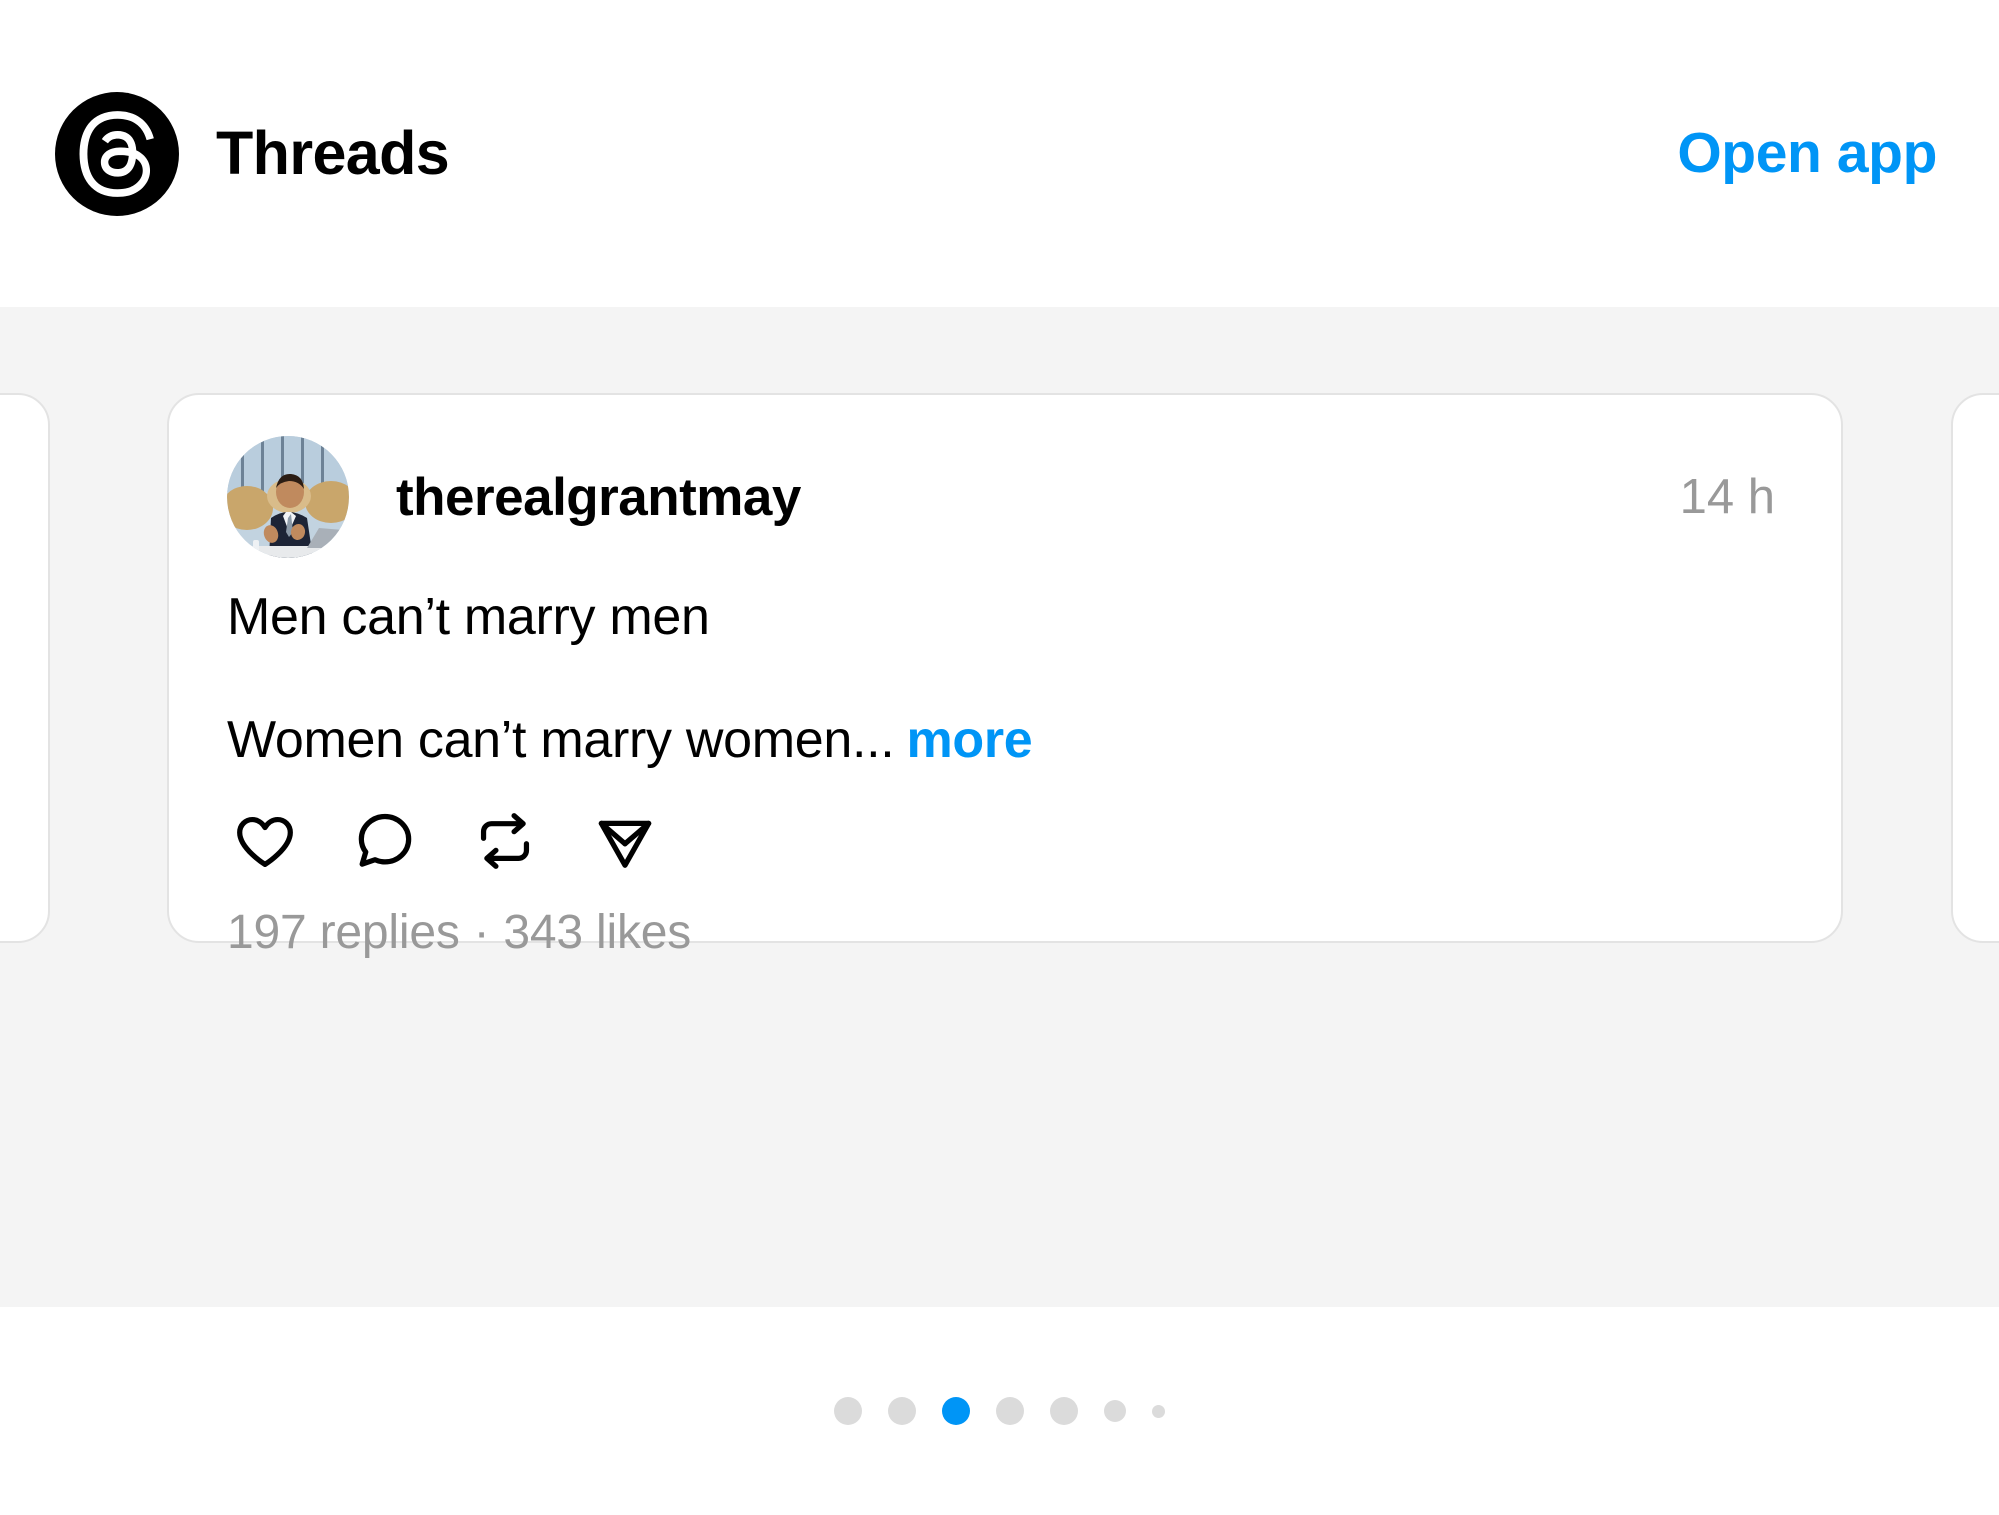  I want to click on threads-logo-icon, so click(117, 153).